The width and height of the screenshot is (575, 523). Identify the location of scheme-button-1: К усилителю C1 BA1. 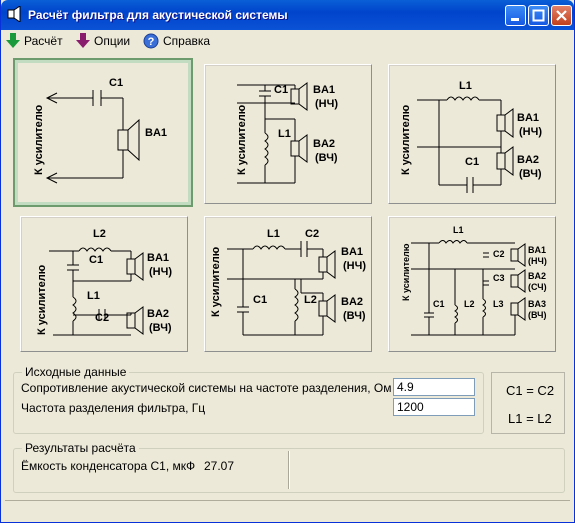
(103, 132).